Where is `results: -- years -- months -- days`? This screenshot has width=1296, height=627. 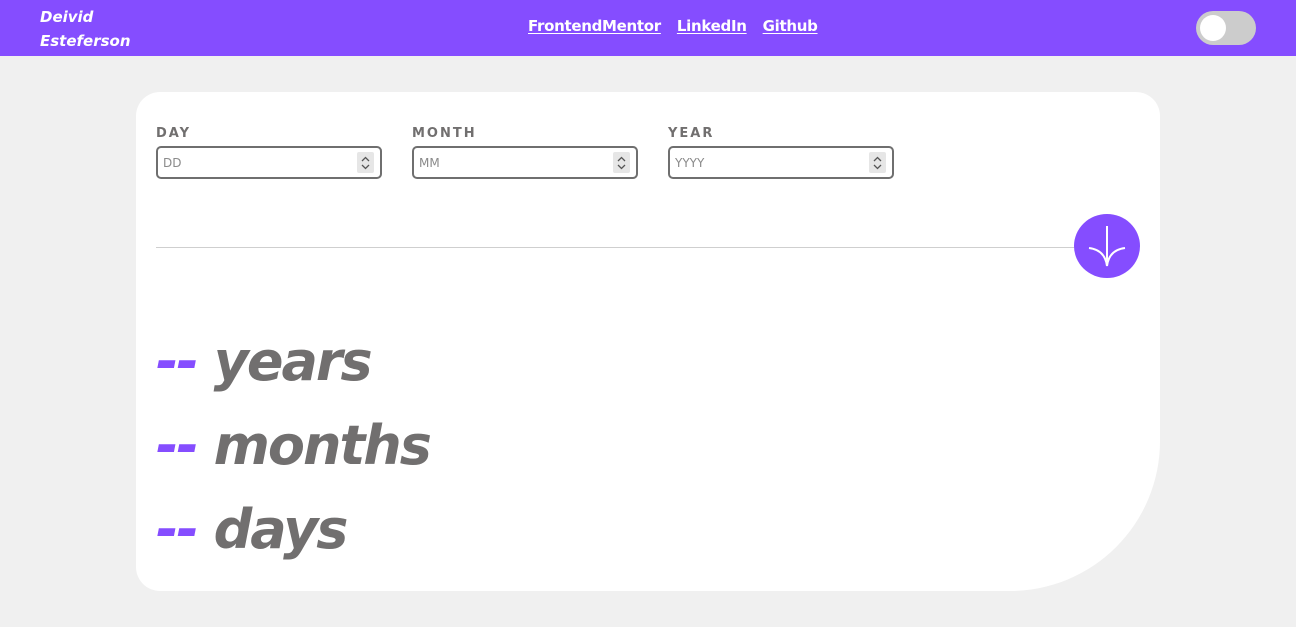
results: -- years -- months -- days is located at coordinates (294, 446).